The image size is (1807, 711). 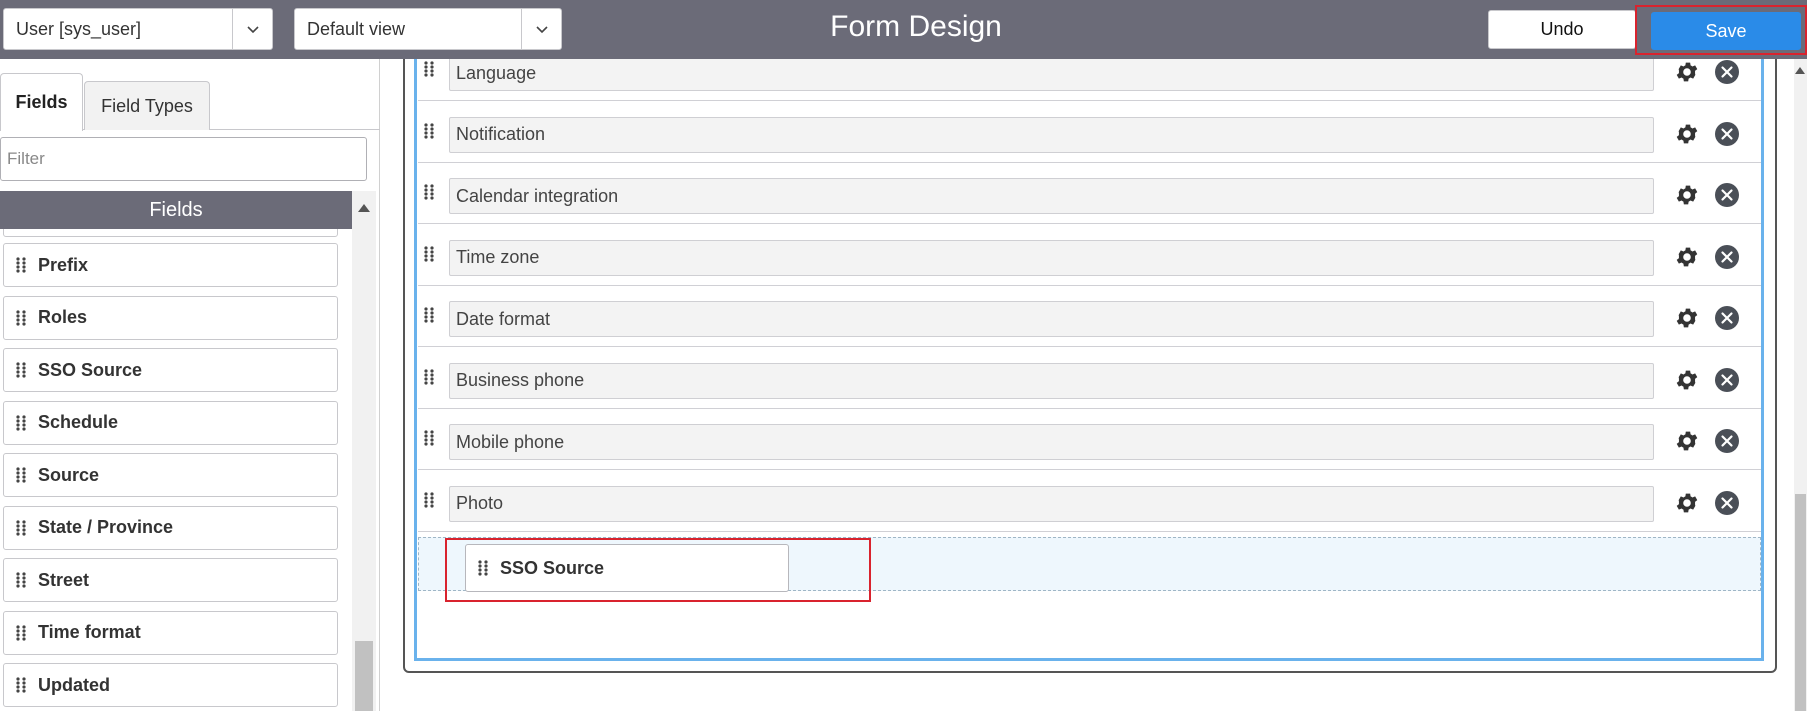 I want to click on fields-scrollbar, so click(x=364, y=451).